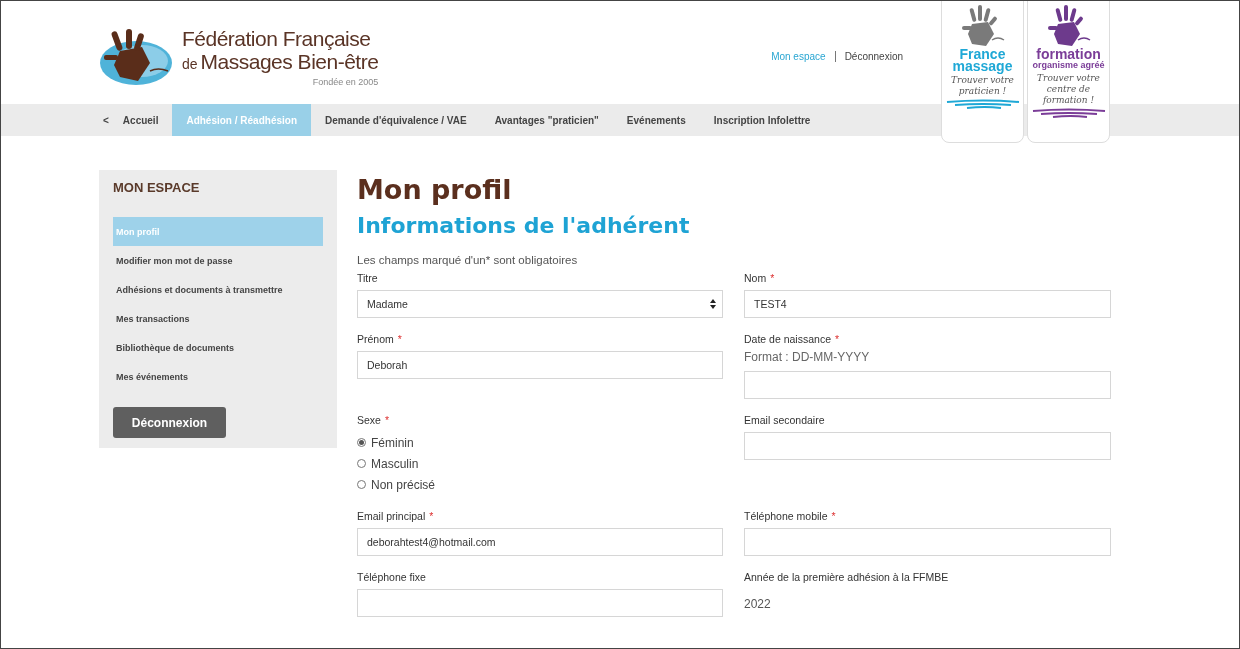  What do you see at coordinates (1068, 54) in the screenshot?
I see `badge-title: formation` at bounding box center [1068, 54].